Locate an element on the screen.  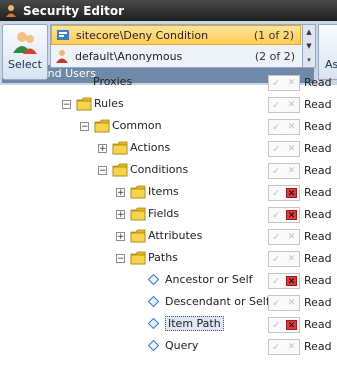
user-icon is located at coordinates (62, 56).